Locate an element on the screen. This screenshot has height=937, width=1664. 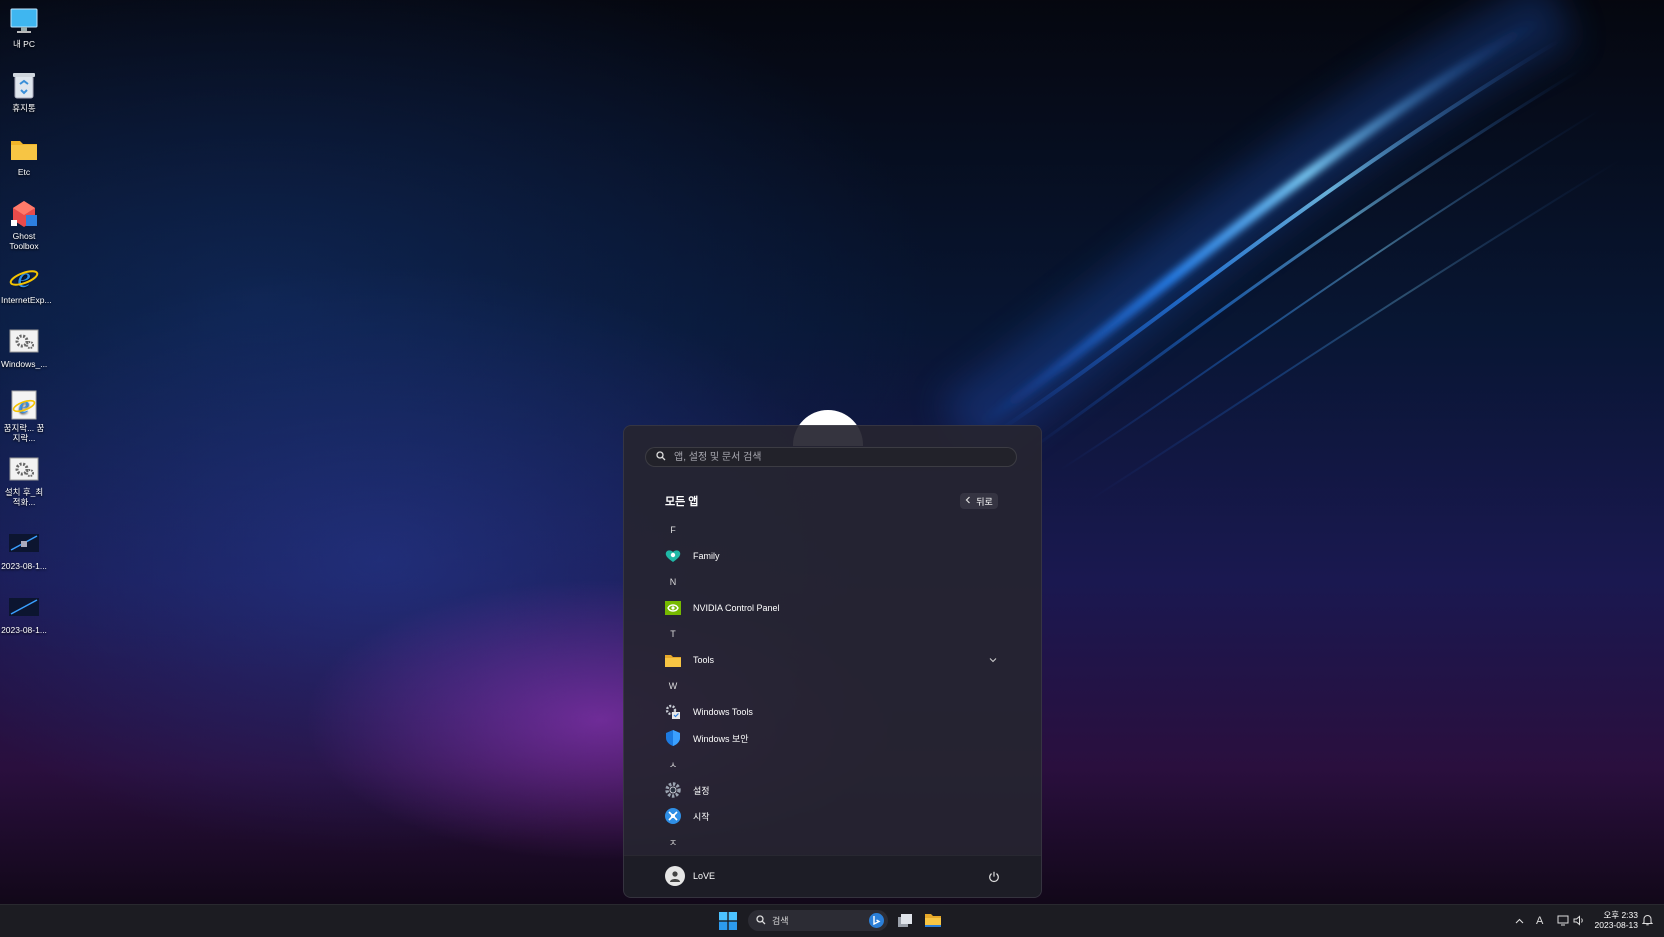
app-name: 시작 is located at coordinates (701, 816).